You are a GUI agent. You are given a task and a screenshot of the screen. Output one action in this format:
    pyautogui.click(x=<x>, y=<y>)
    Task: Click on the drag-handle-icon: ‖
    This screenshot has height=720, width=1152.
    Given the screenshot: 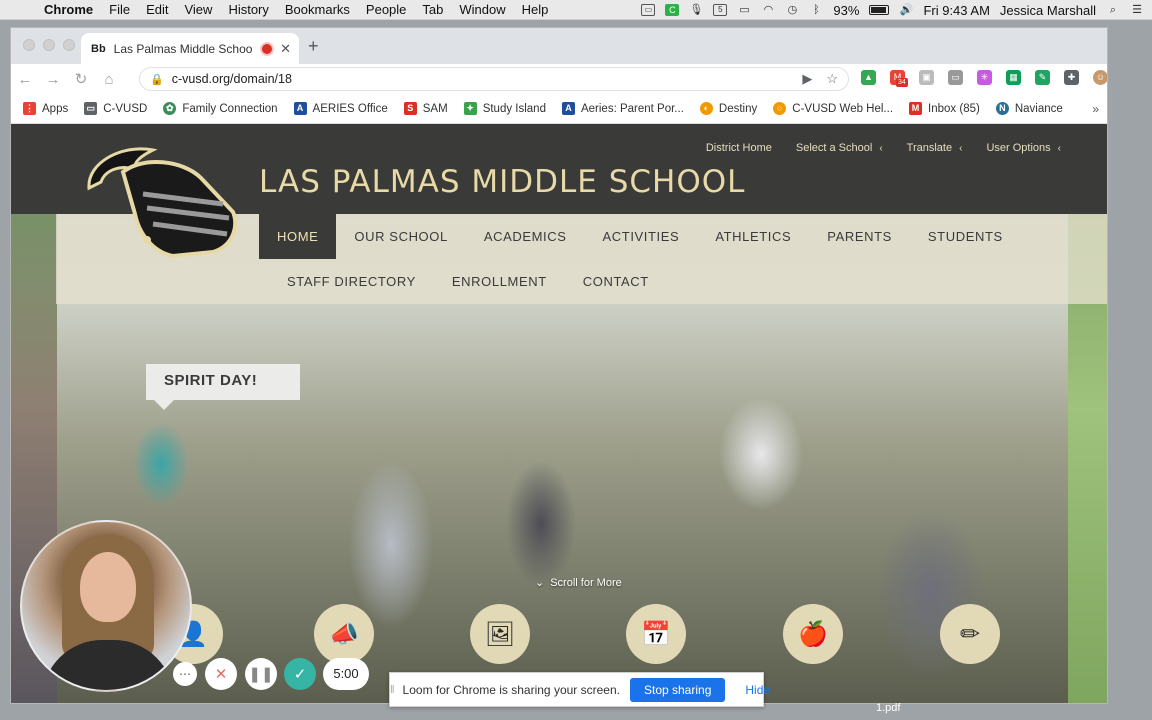 What is the action you would take?
    pyautogui.click(x=392, y=690)
    